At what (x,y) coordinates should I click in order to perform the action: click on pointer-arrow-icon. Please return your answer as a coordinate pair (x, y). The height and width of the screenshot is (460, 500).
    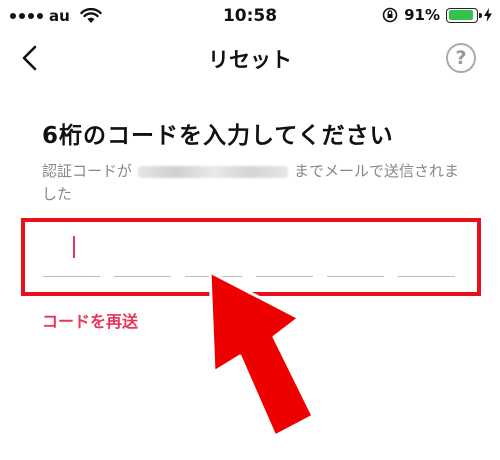
    Looking at the image, I should click on (261, 354).